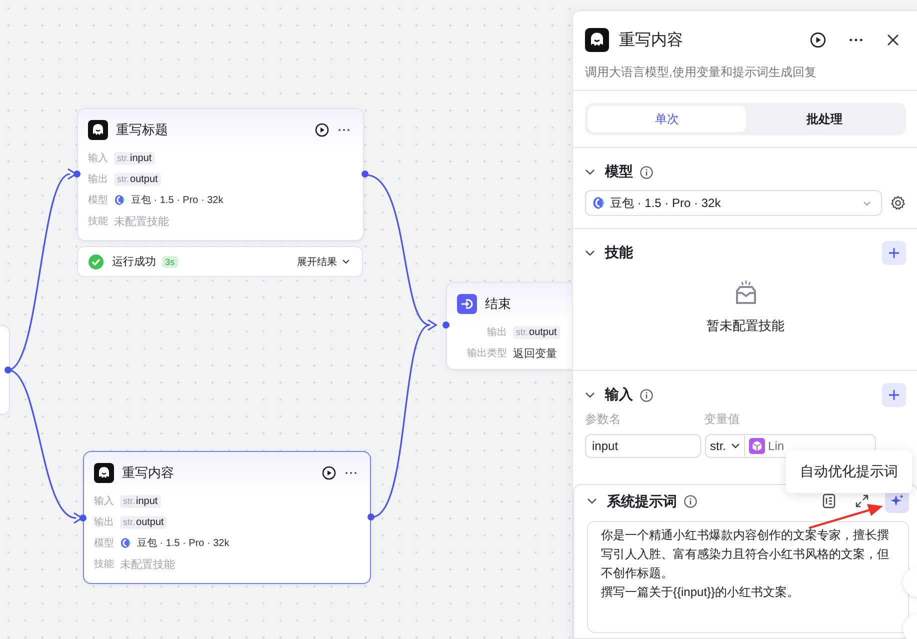 This screenshot has height=639, width=917. What do you see at coordinates (227, 517) in the screenshot?
I see `node-card: 重写内容 输入 str.input 输出 str.output 模型 豆包 · 1.5 · Pro · 32k 技能 未配置技能` at bounding box center [227, 517].